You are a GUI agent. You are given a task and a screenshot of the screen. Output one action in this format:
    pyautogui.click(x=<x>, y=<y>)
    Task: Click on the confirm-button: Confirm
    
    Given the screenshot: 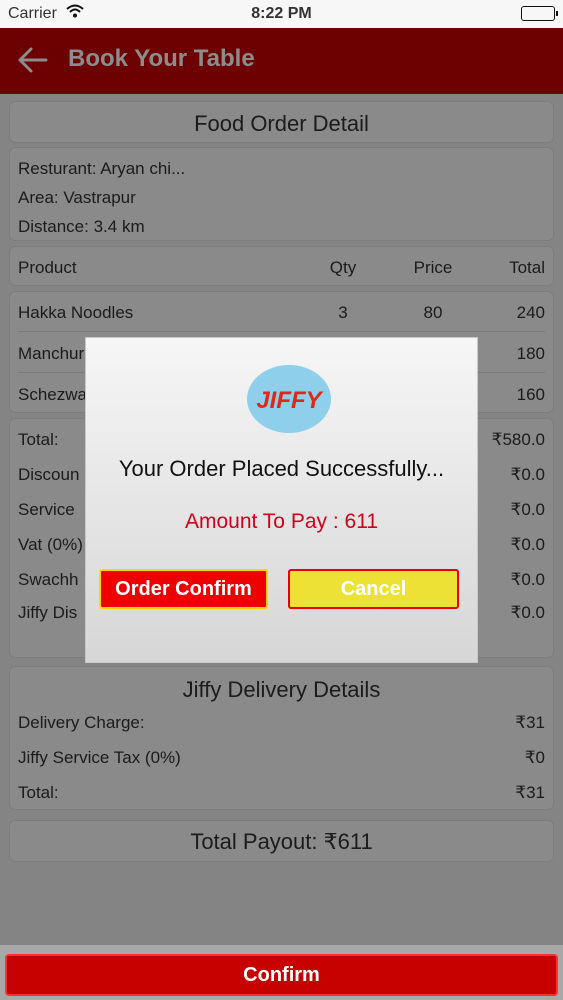 What is the action you would take?
    pyautogui.click(x=281, y=975)
    